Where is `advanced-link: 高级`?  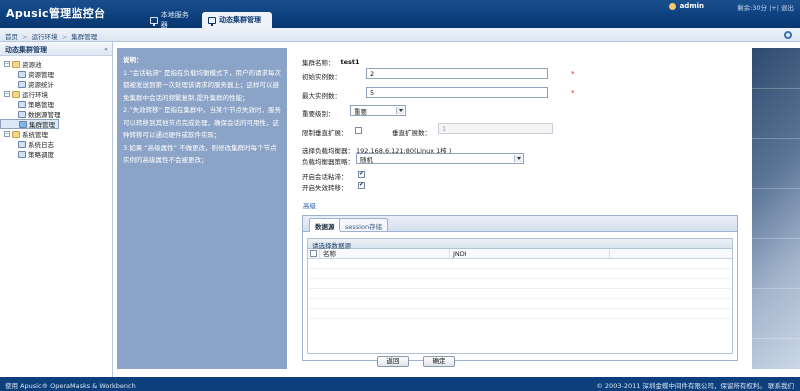 advanced-link: 高级 is located at coordinates (309, 205).